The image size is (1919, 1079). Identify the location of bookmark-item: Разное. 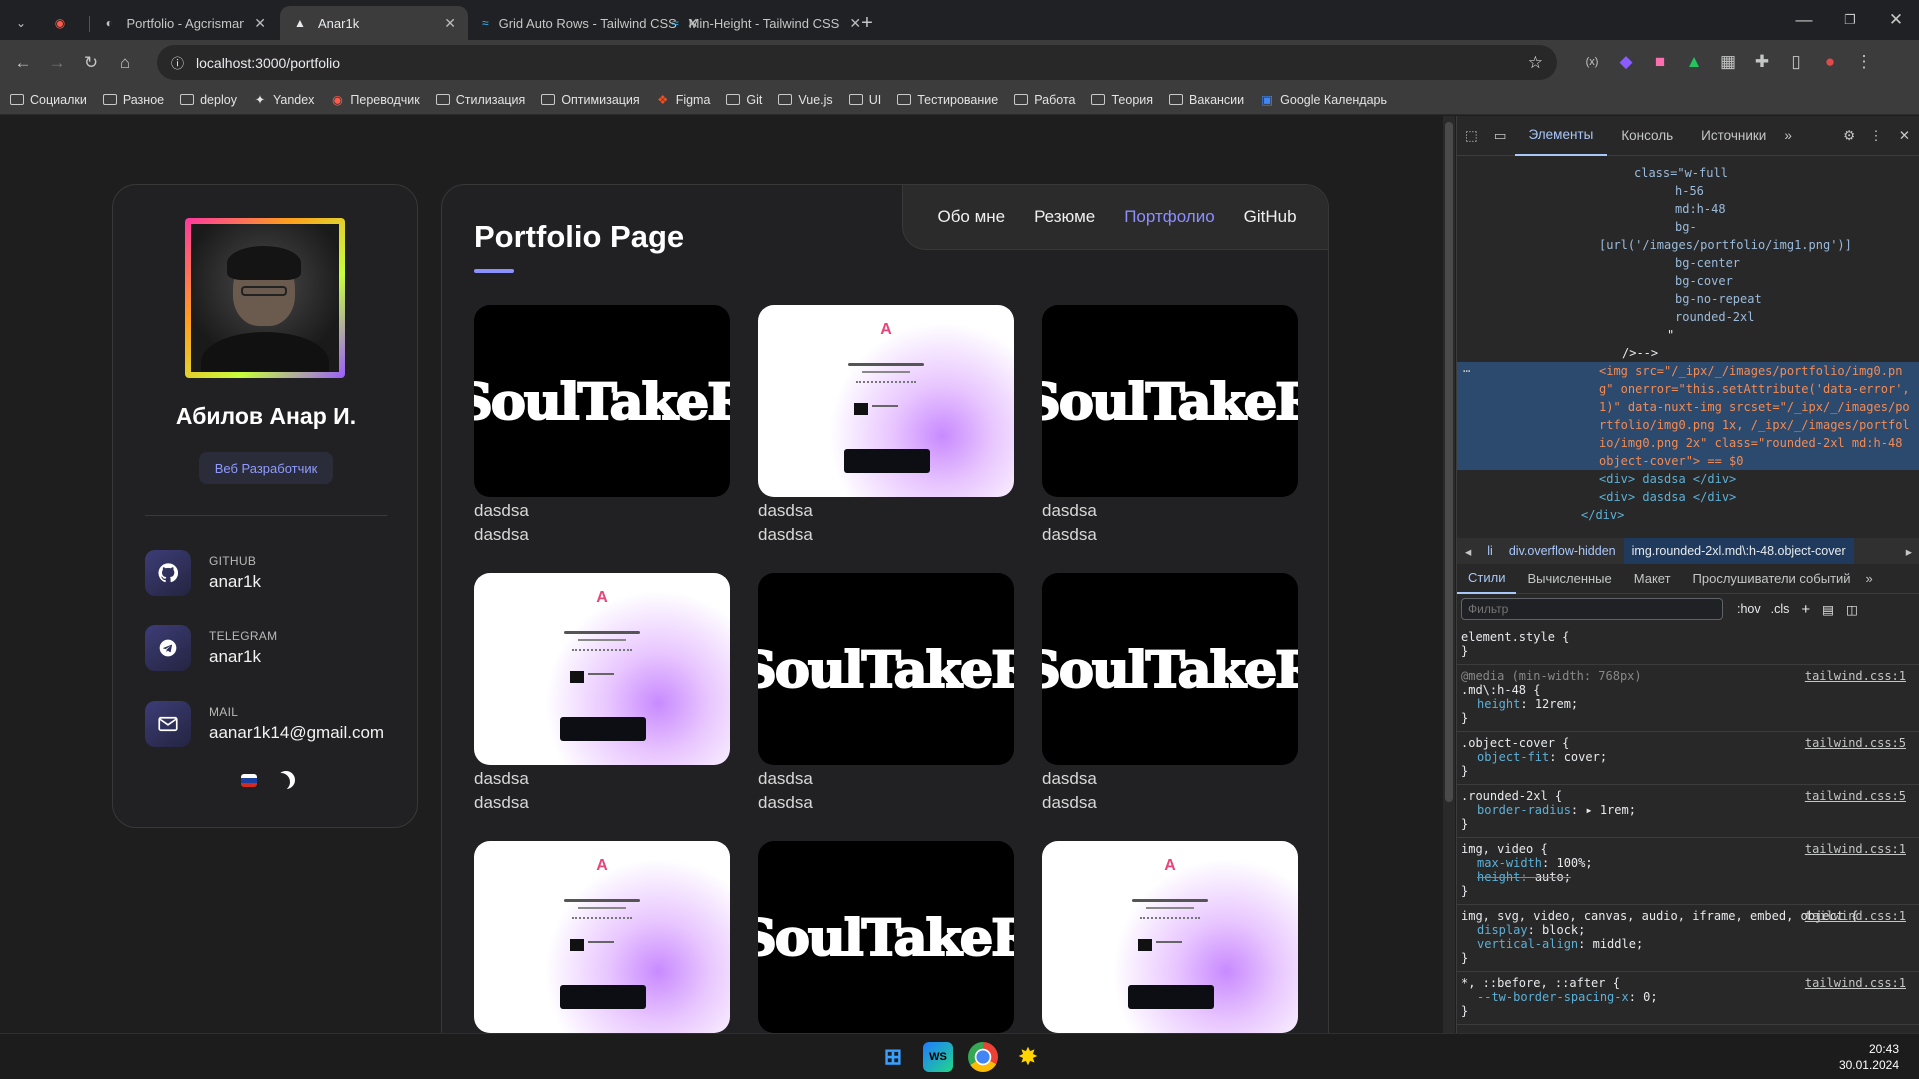
(133, 100).